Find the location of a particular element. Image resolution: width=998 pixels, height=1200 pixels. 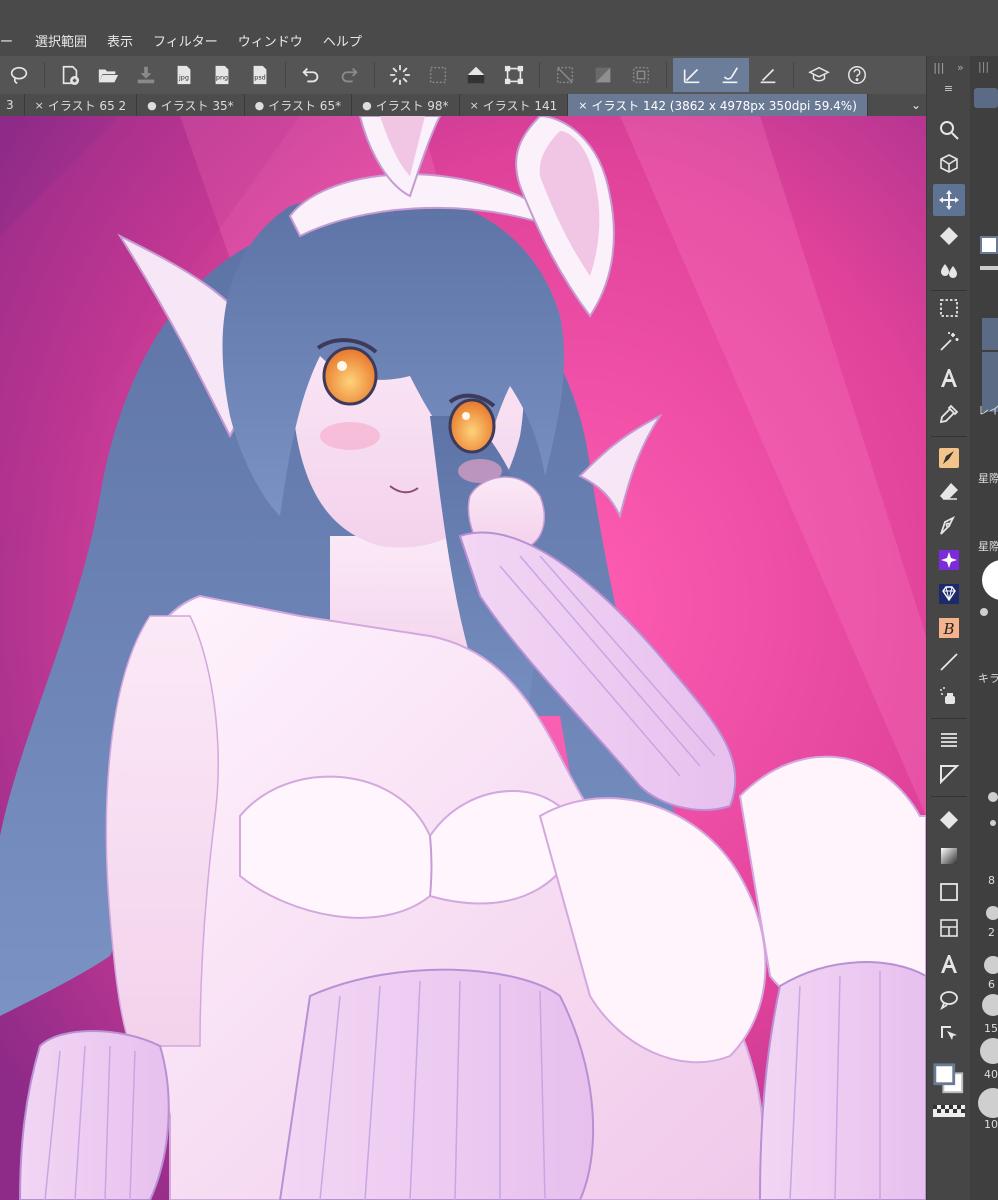

menu-item-filter: フィルター is located at coordinates (185, 43).